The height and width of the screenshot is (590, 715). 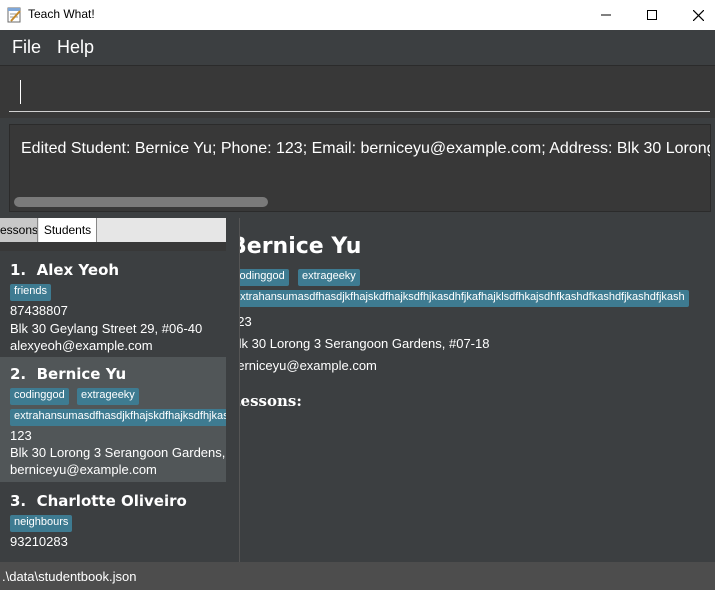 I want to click on status-file-path: .\data\studentbook.json, so click(x=69, y=576).